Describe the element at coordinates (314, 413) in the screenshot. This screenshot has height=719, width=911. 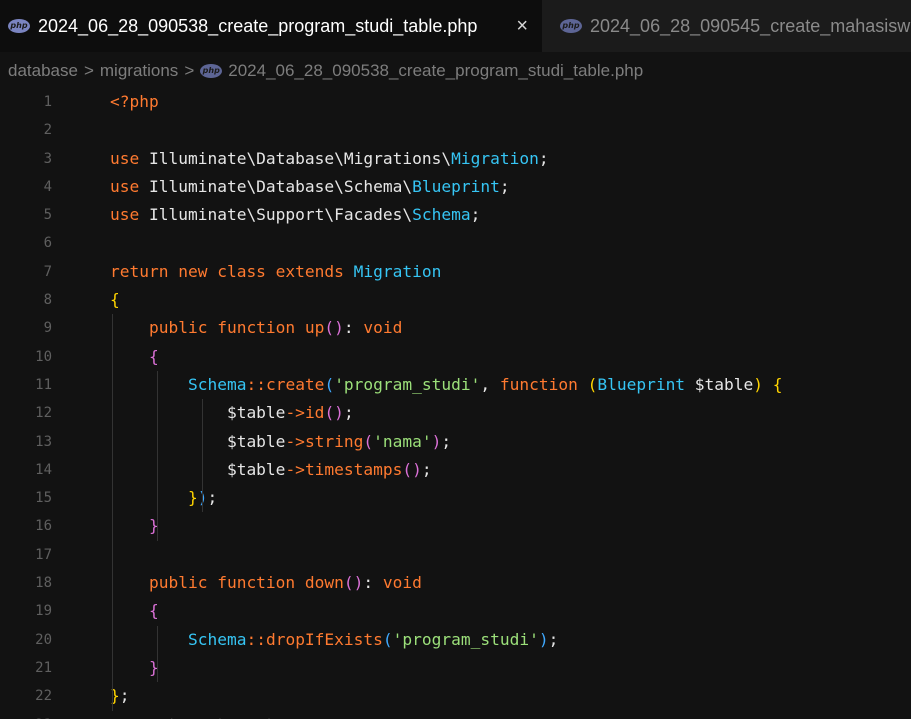
I see `code-token: id` at that location.